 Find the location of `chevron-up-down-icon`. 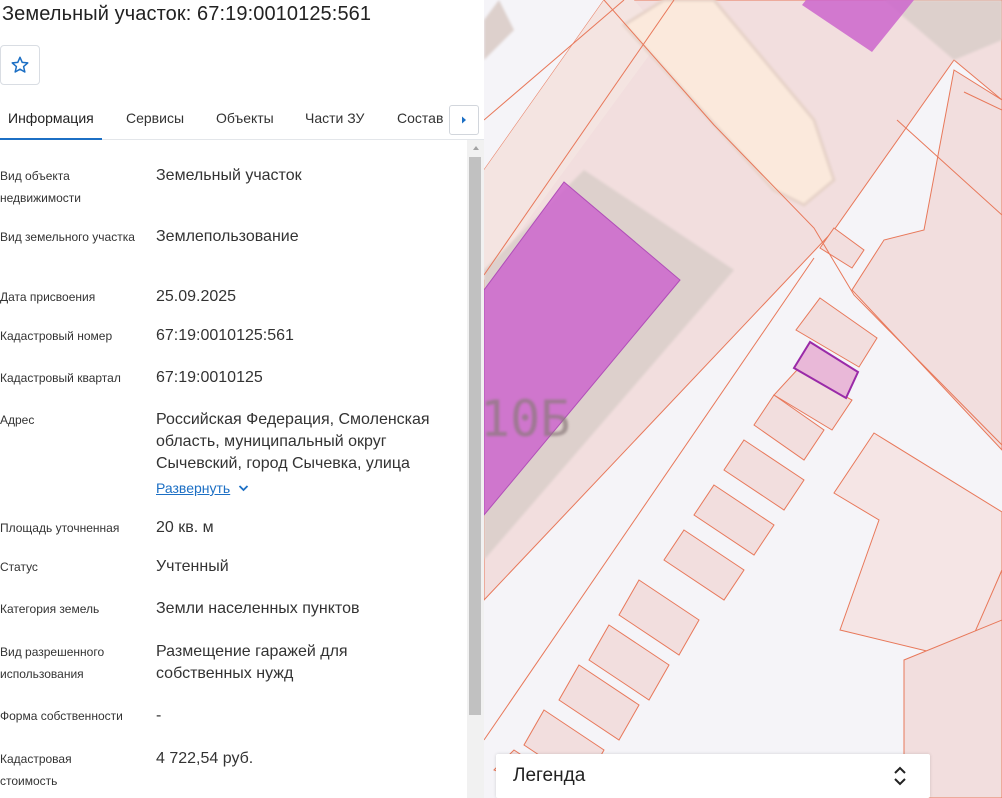

chevron-up-down-icon is located at coordinates (900, 776).